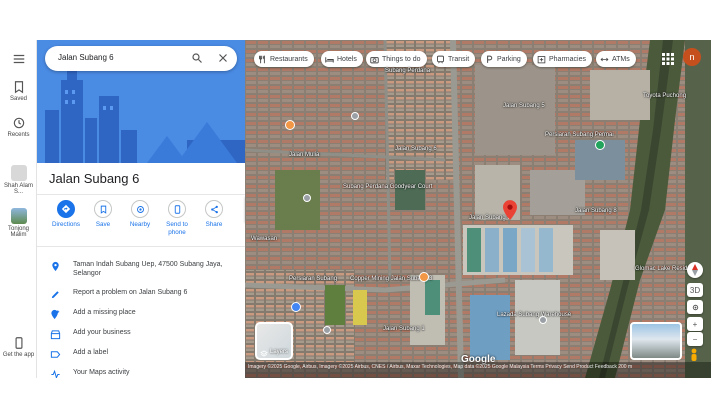  I want to click on map-label: Wawasan, so click(264, 239).